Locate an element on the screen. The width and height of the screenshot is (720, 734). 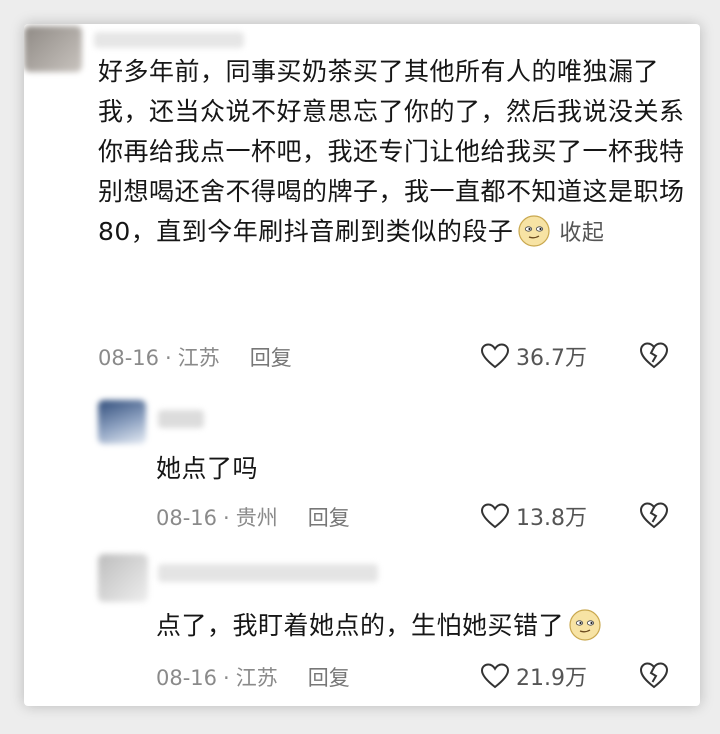
reply2-like-button: 21.9万 is located at coordinates (533, 676).